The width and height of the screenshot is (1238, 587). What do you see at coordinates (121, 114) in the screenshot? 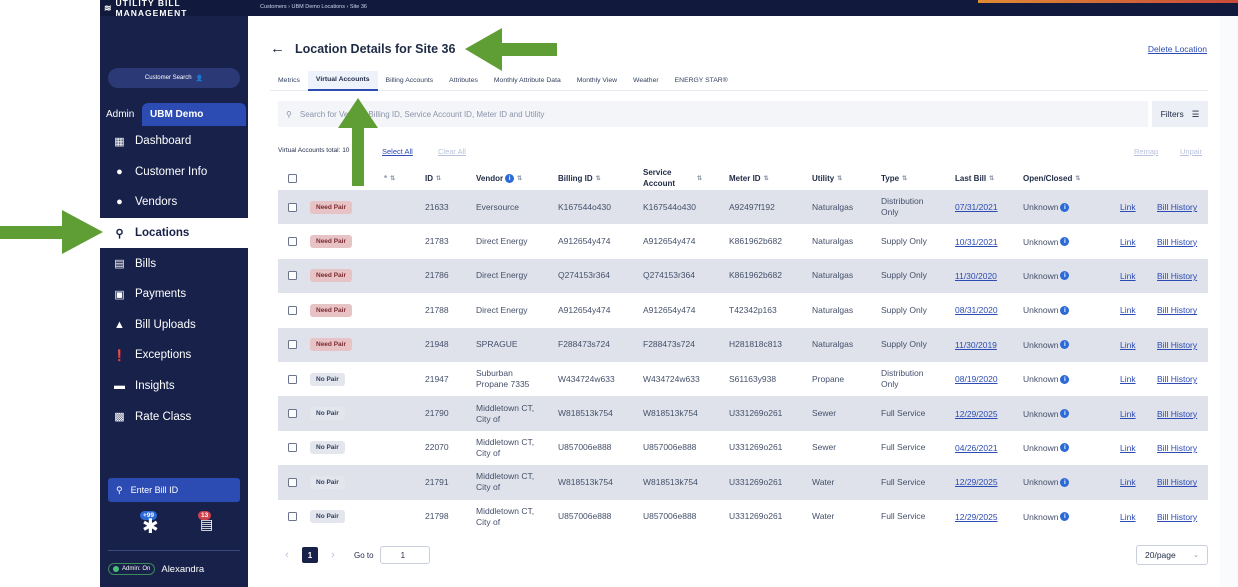
I see `scope-admin-tab: Admin` at bounding box center [121, 114].